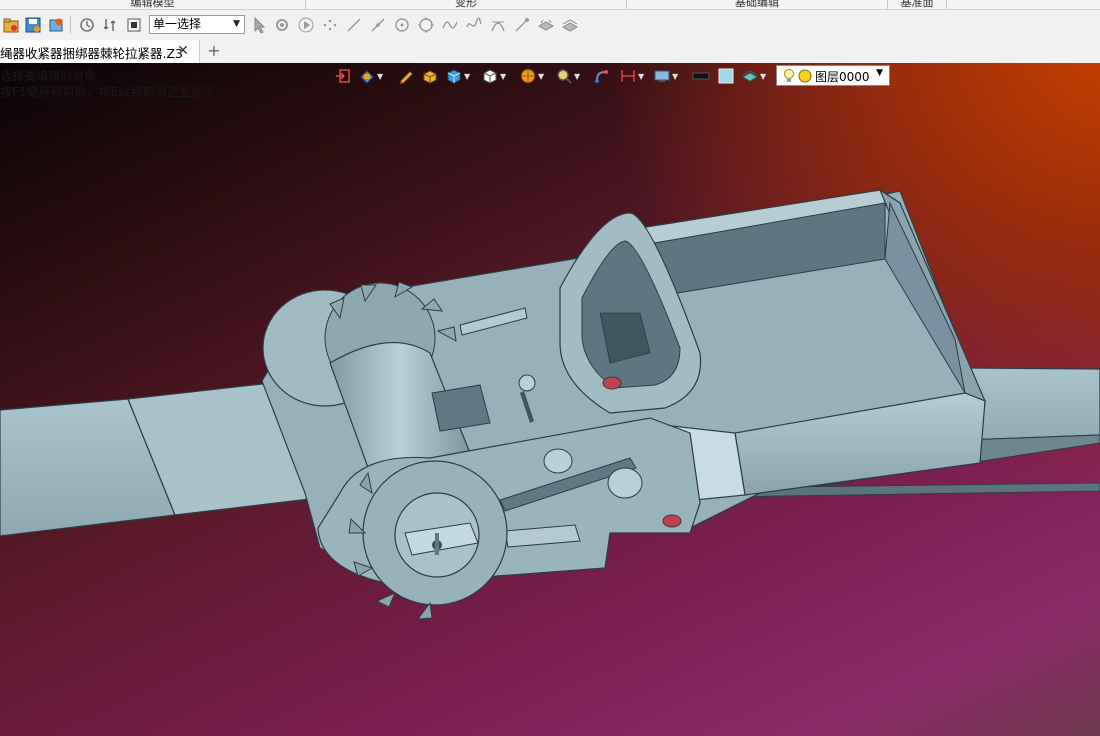 Image resolution: width=1100 pixels, height=736 pixels. I want to click on arc-icon, so click(498, 25).